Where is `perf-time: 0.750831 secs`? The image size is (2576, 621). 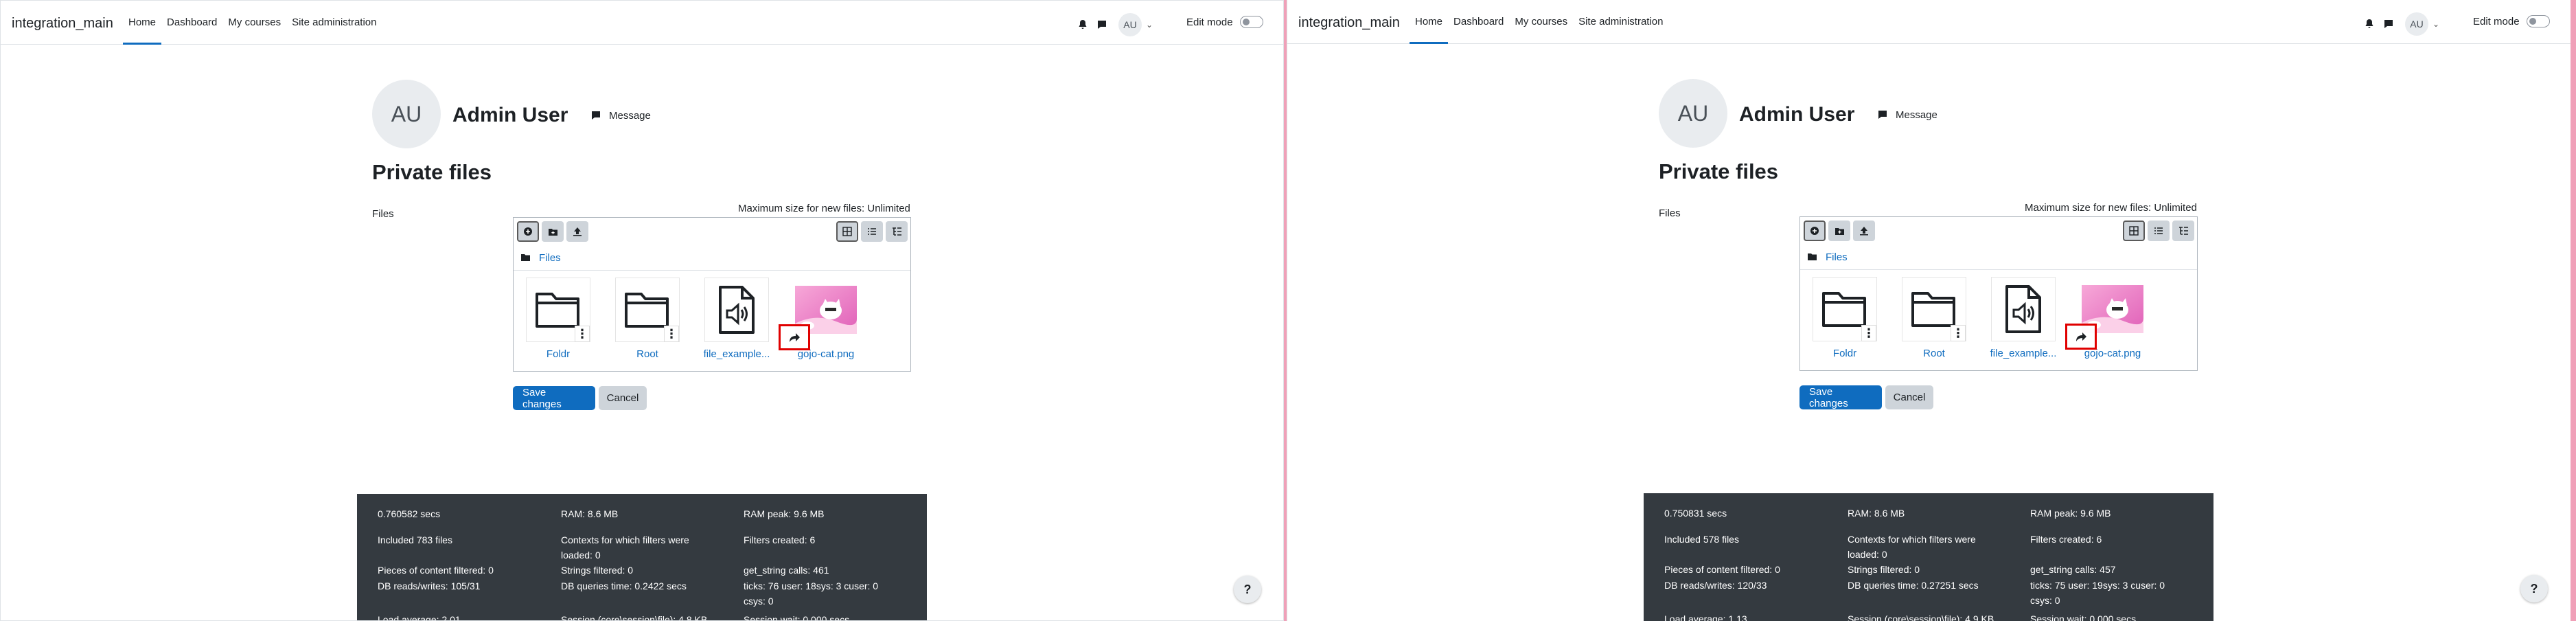 perf-time: 0.750831 secs is located at coordinates (1695, 513).